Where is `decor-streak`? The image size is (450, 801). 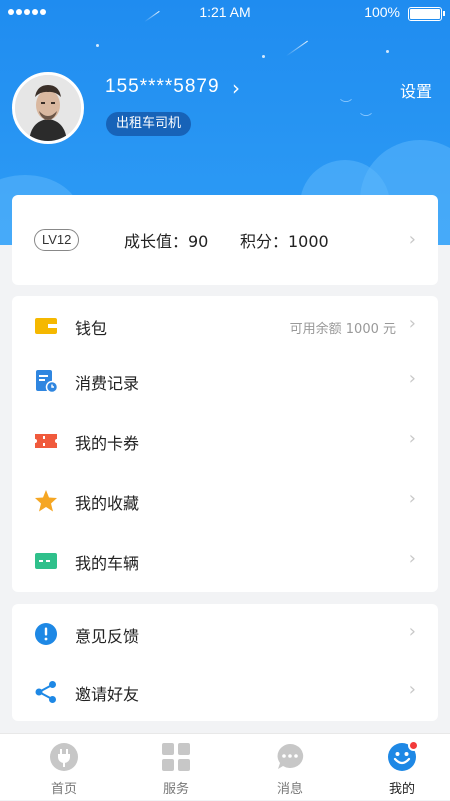 decor-streak is located at coordinates (297, 48).